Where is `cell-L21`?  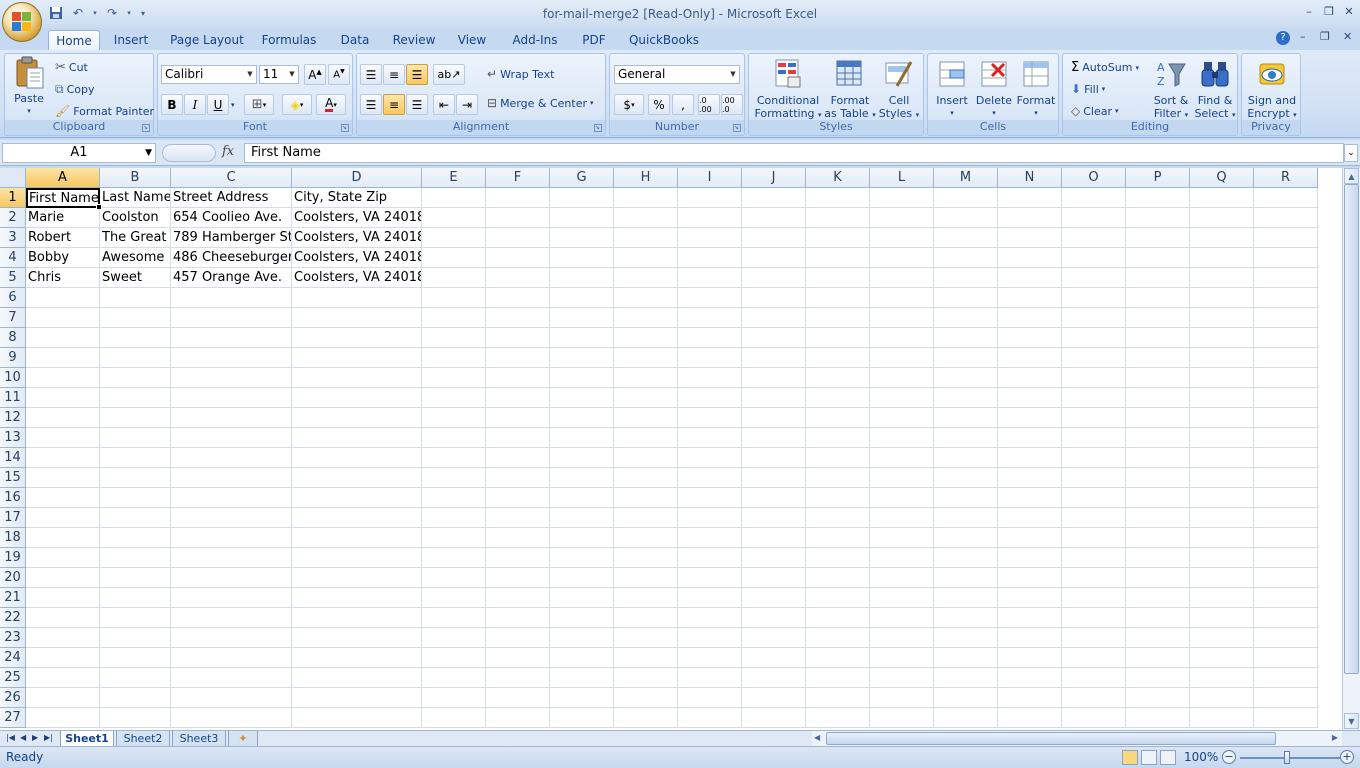 cell-L21 is located at coordinates (902, 598).